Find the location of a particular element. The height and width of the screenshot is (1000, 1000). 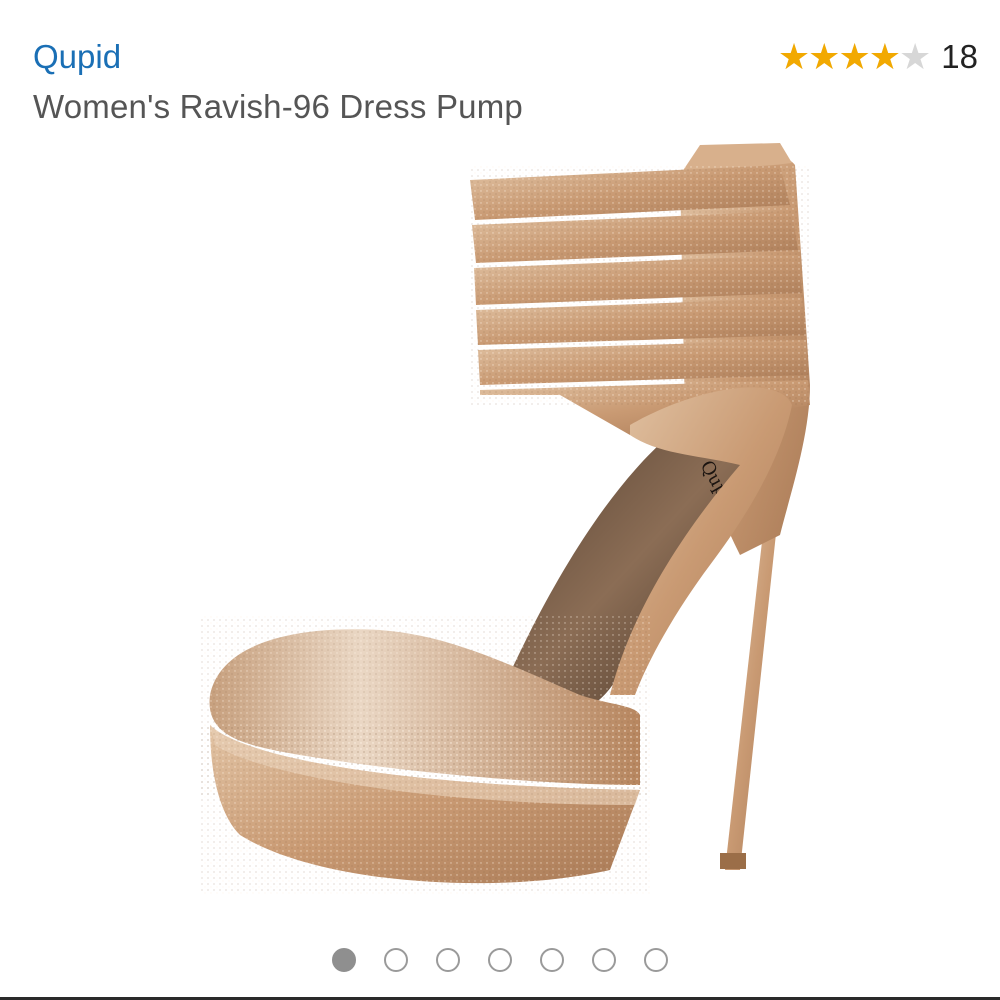

rating-count: 18 is located at coordinates (959, 57).